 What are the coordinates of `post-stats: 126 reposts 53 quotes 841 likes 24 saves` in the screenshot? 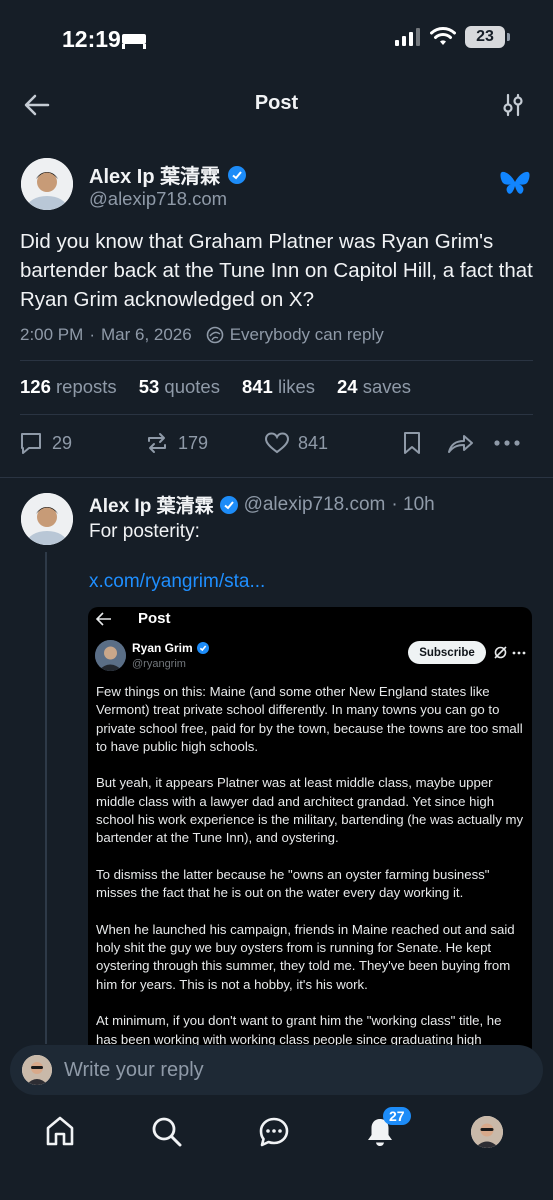 It's located at (215, 387).